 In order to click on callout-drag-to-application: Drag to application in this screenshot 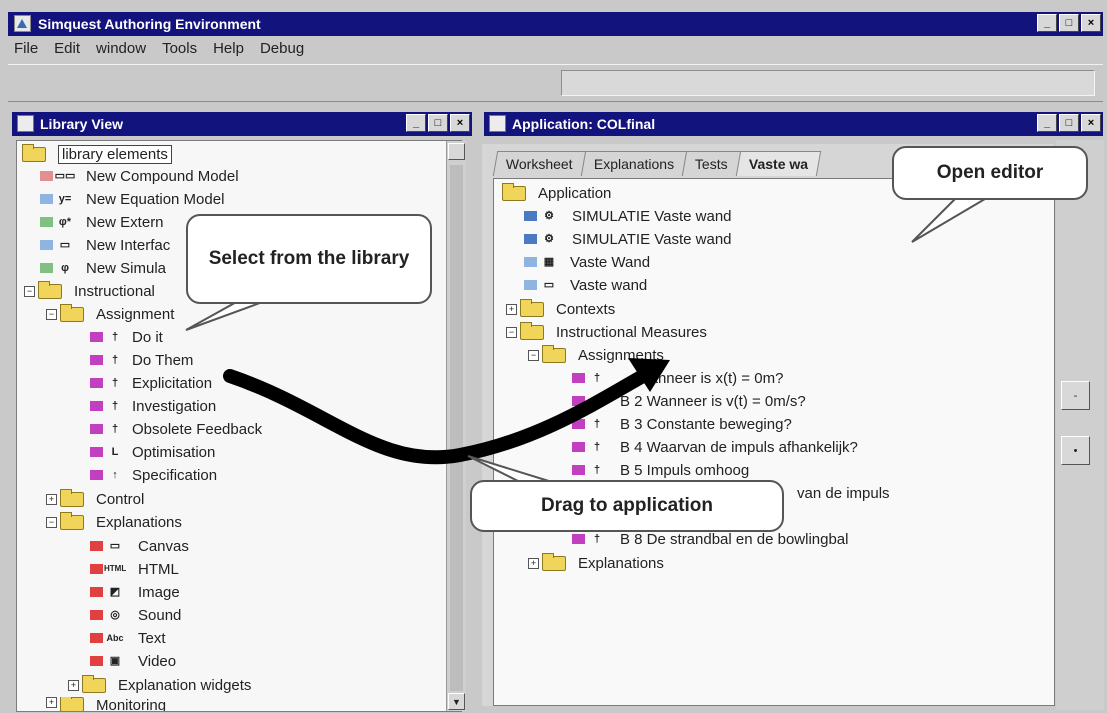, I will do `click(627, 506)`.